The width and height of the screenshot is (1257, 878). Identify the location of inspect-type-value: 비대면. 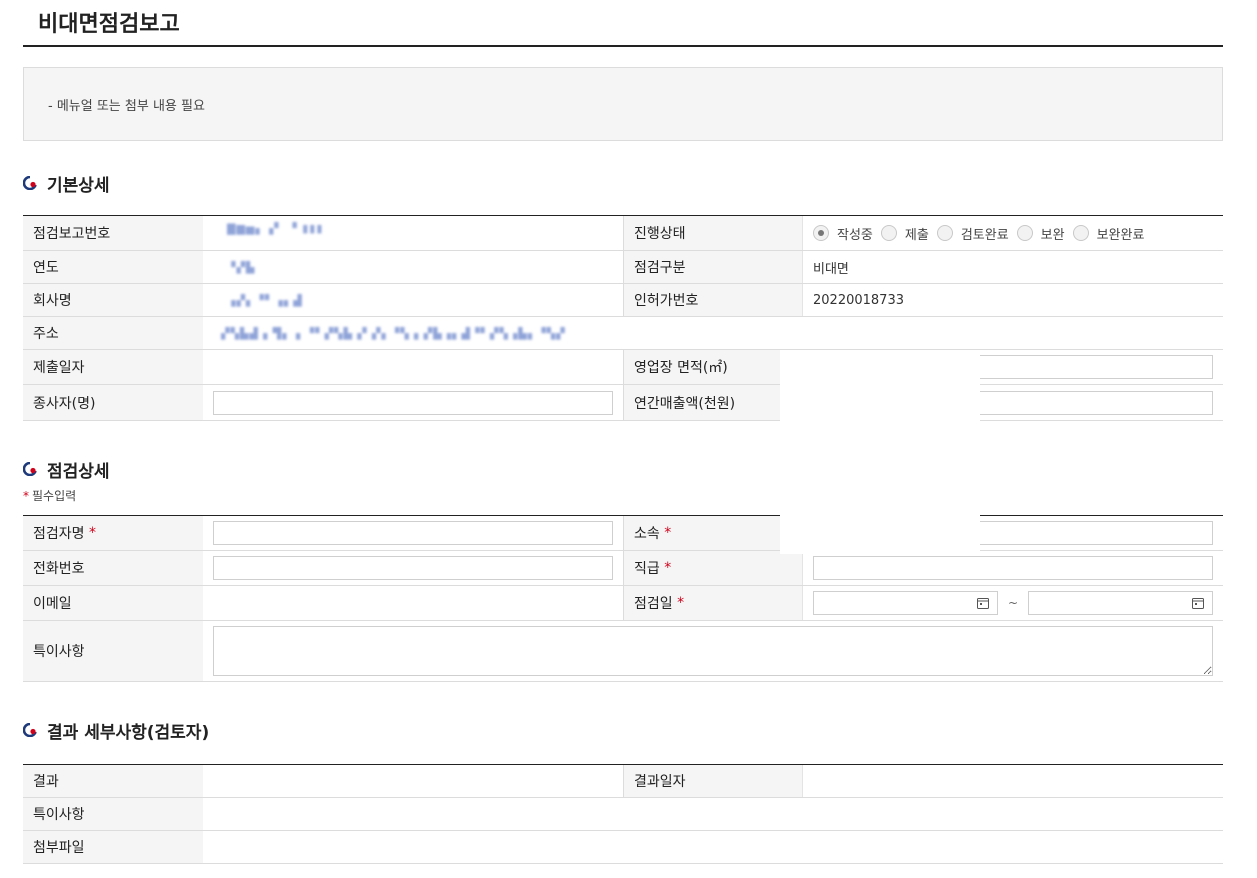
(831, 269).